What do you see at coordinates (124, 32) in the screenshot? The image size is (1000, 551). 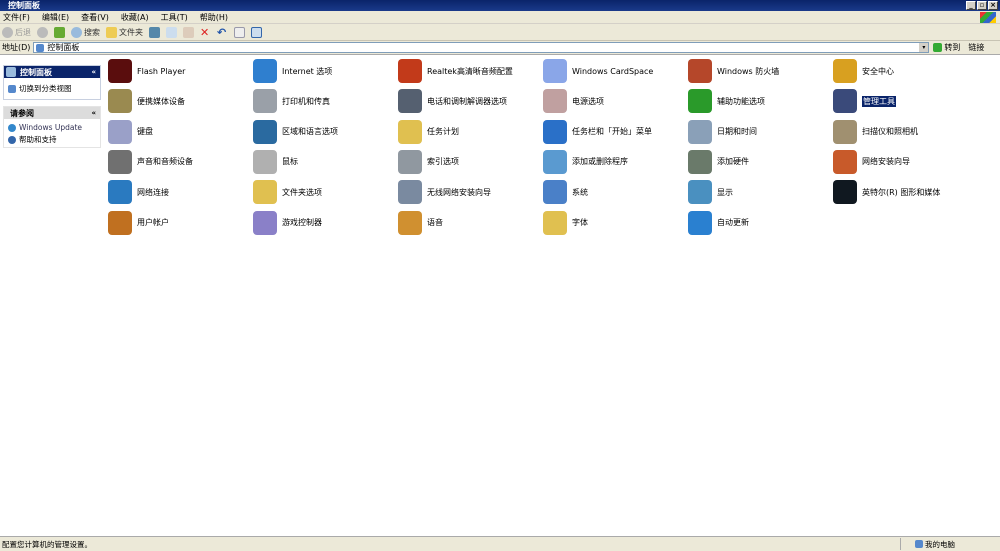 I see `folders-button: 文件夹` at bounding box center [124, 32].